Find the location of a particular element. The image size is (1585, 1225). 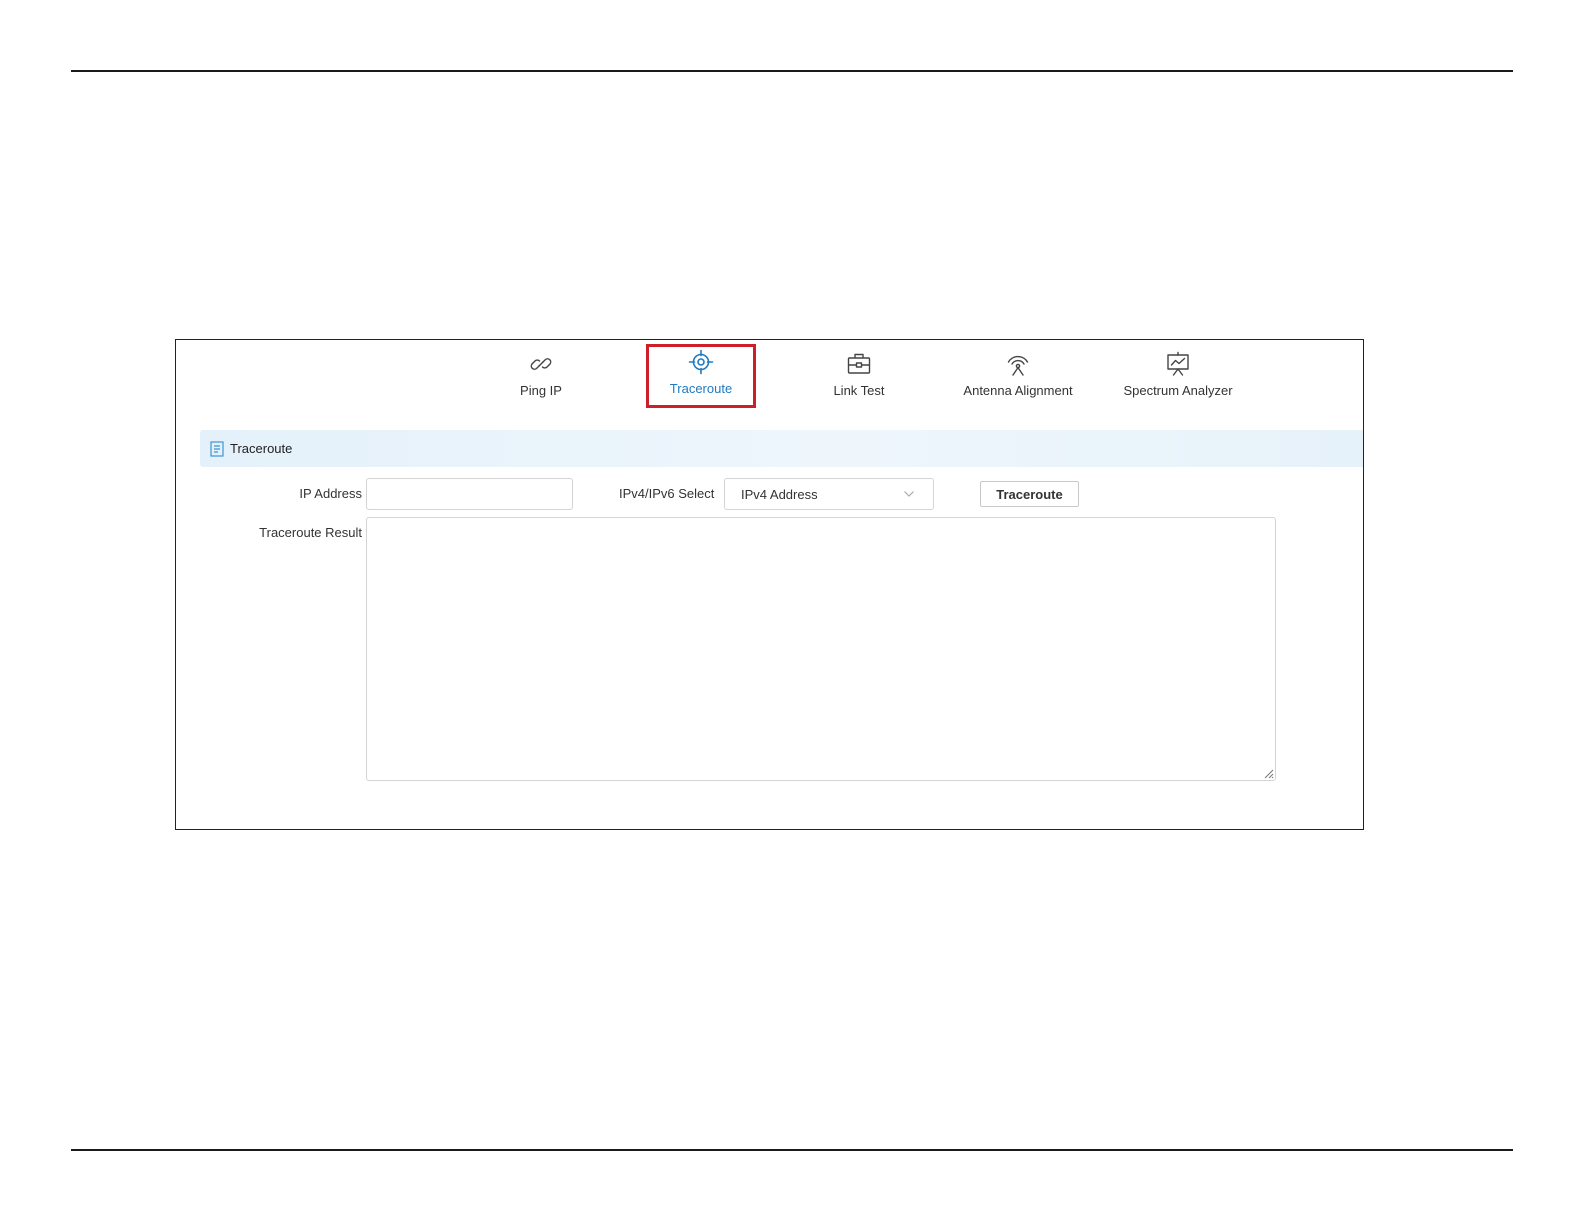

tab-traceroute: Traceroute is located at coordinates (701, 376).